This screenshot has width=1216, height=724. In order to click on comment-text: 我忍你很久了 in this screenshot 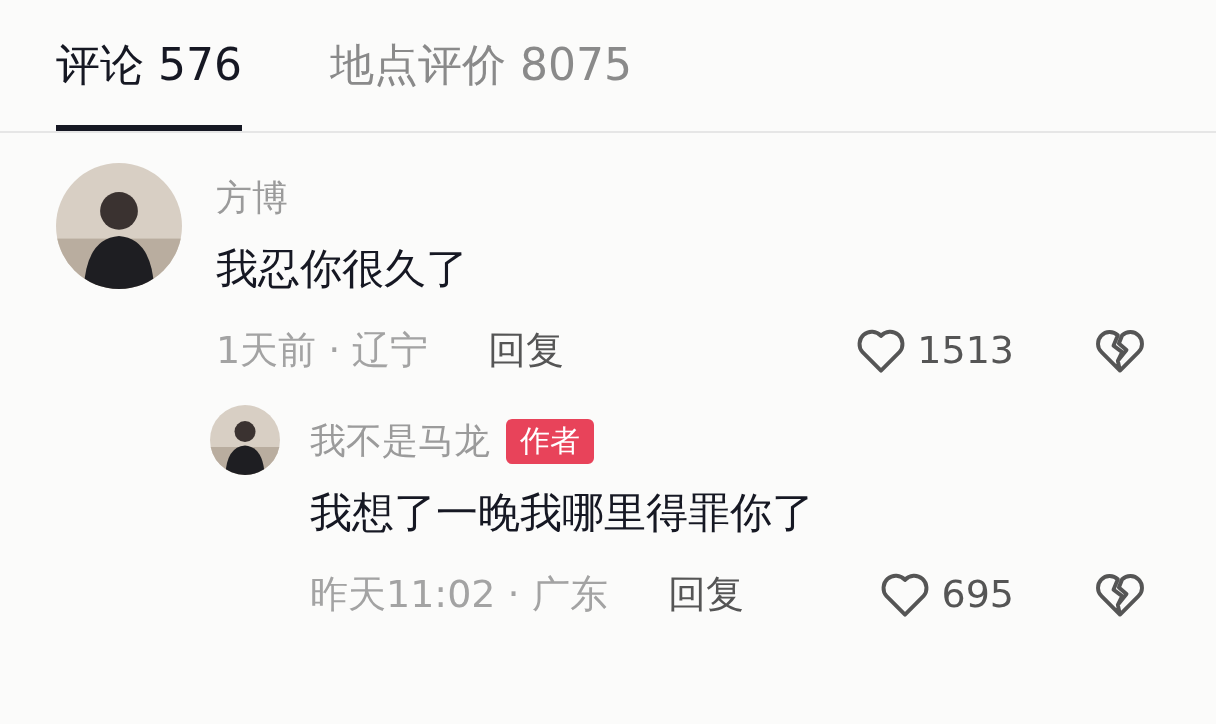, I will do `click(342, 269)`.